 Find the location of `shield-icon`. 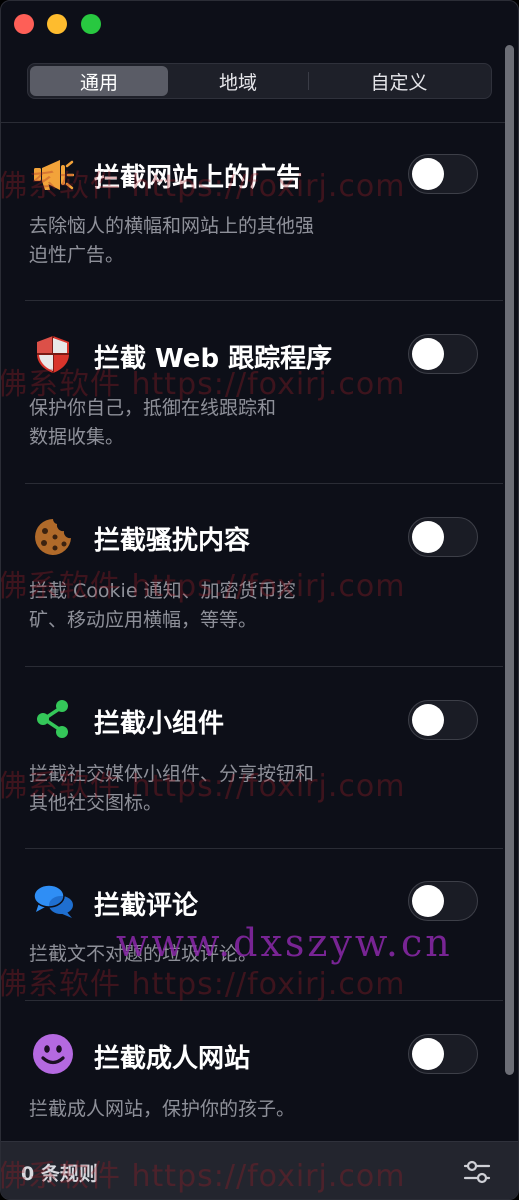

shield-icon is located at coordinates (53, 354).